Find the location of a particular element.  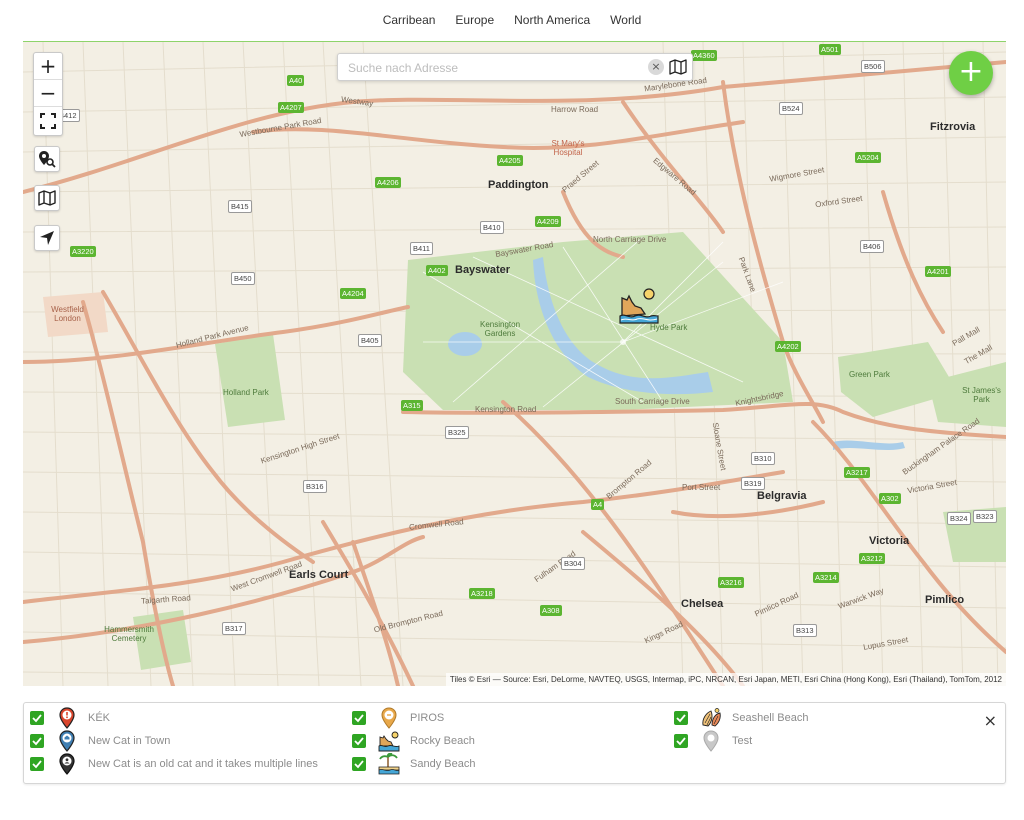

map-icon is located at coordinates (47, 198).